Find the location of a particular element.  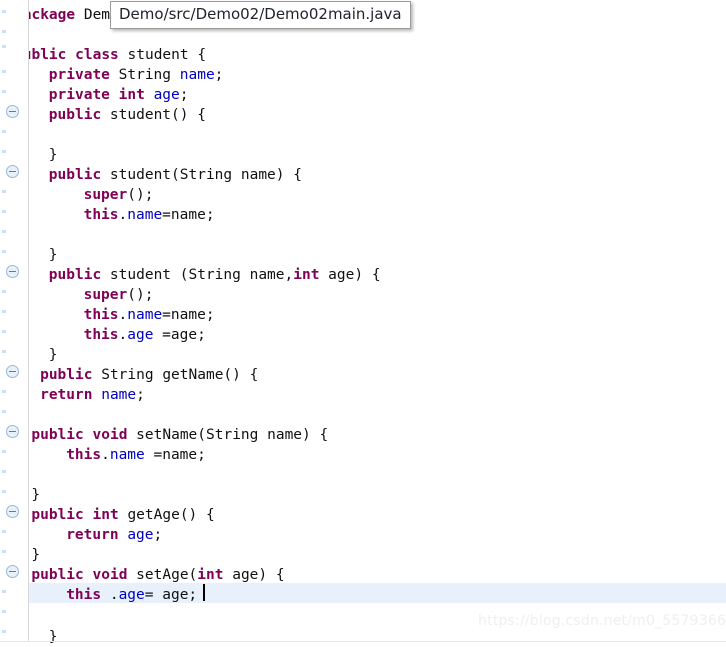

code-line: return name; is located at coordinates (92, 395).